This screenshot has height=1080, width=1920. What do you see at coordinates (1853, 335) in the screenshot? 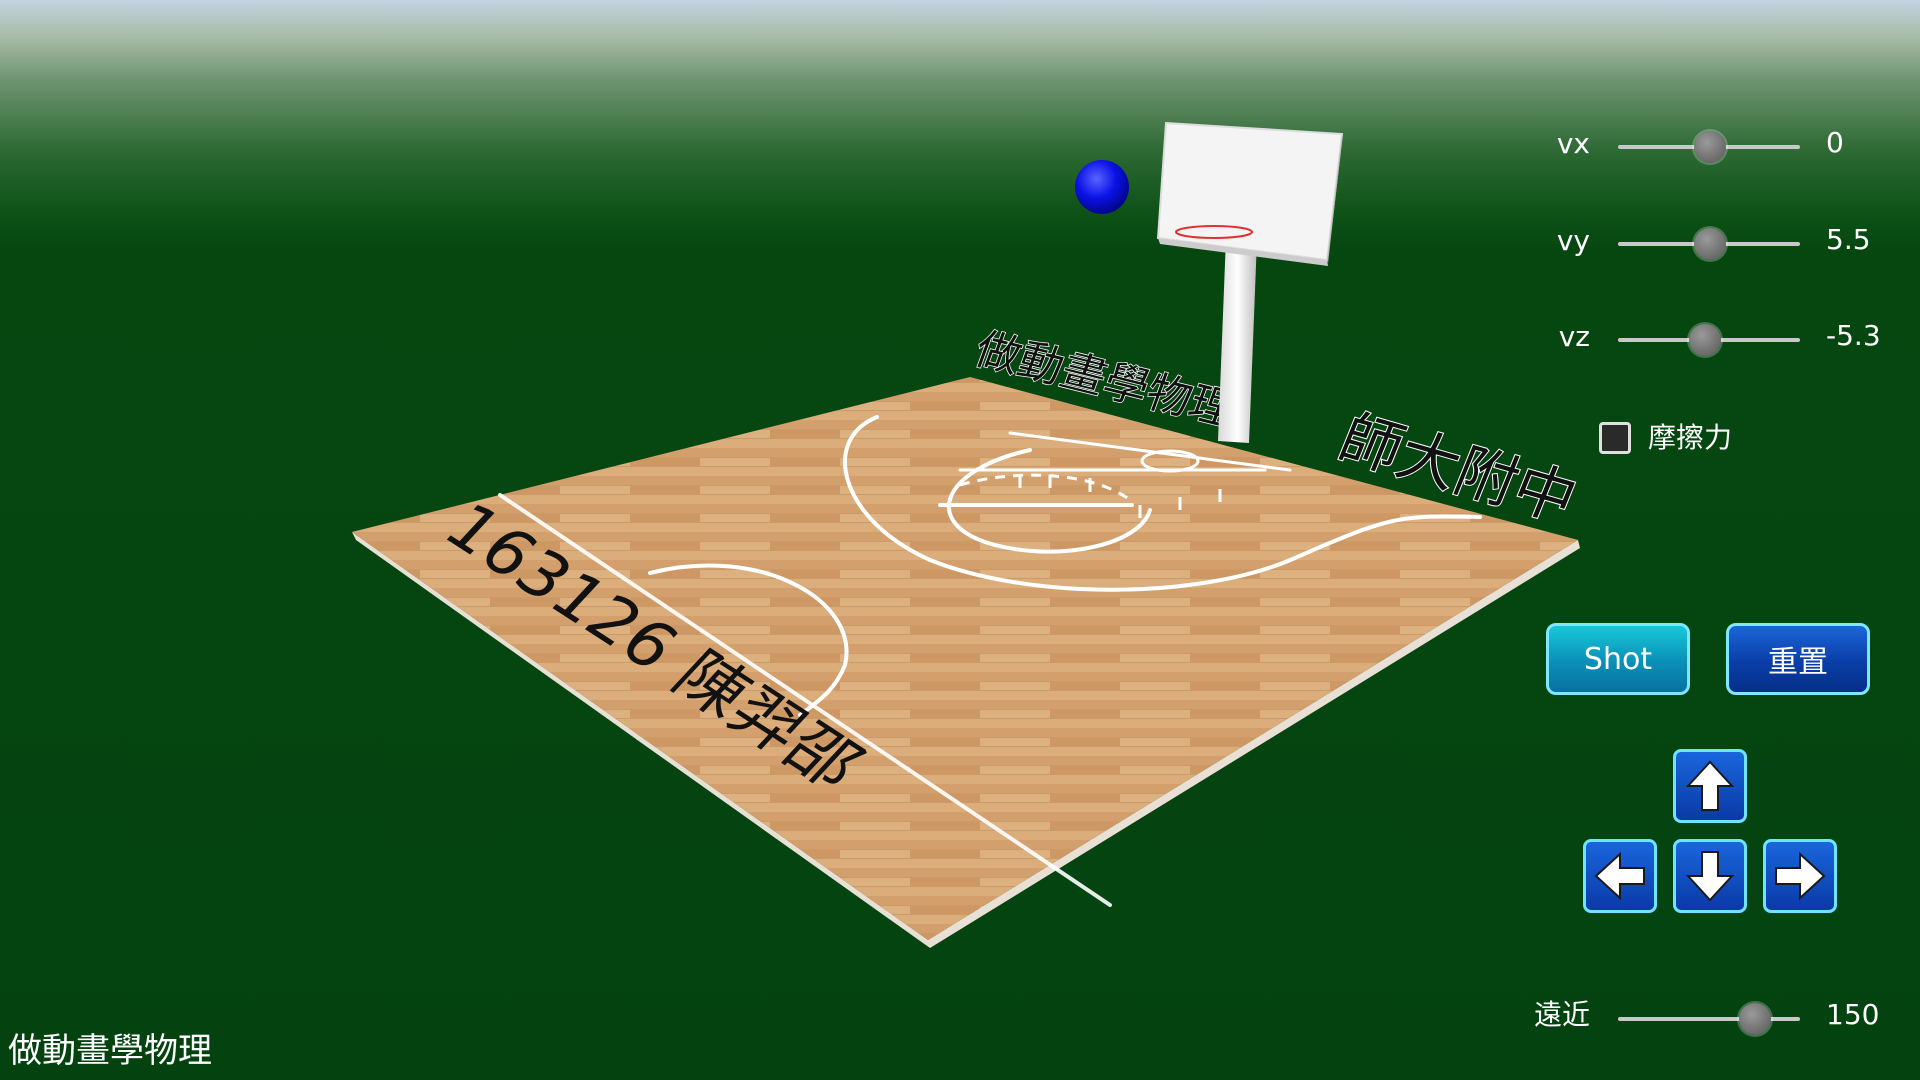
I see `vz-value: -5.3` at bounding box center [1853, 335].